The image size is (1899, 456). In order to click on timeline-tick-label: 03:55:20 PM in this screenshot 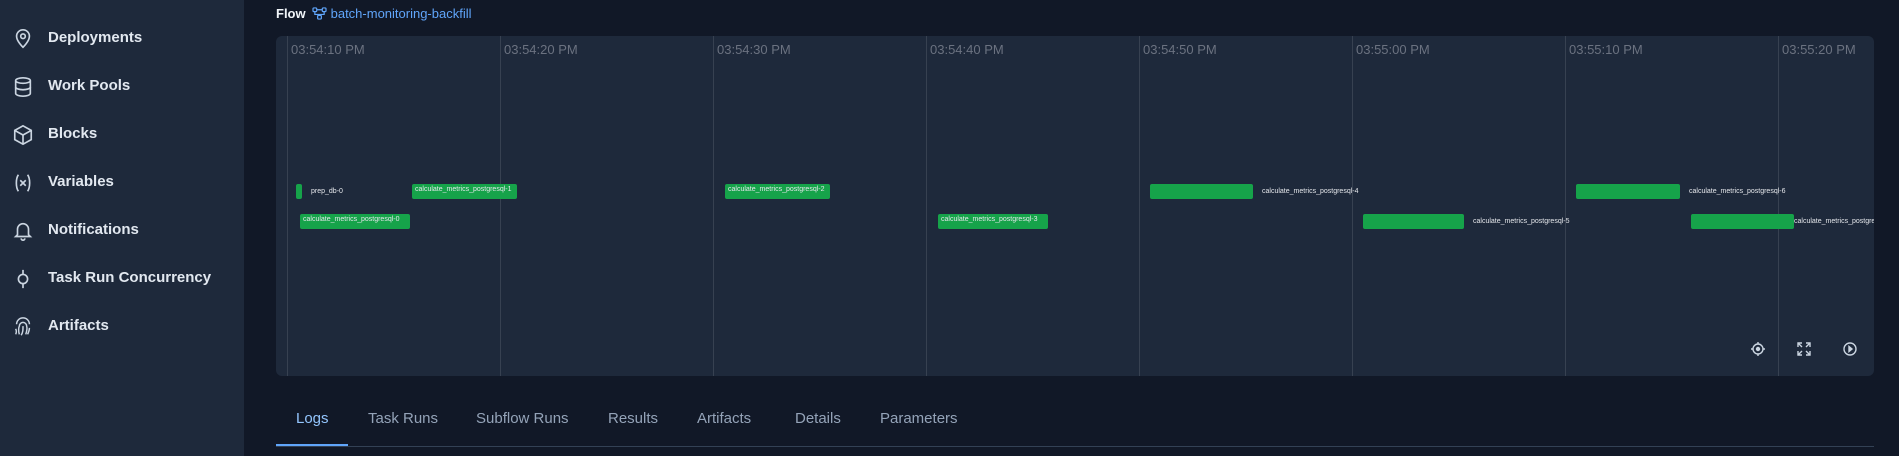, I will do `click(1819, 49)`.